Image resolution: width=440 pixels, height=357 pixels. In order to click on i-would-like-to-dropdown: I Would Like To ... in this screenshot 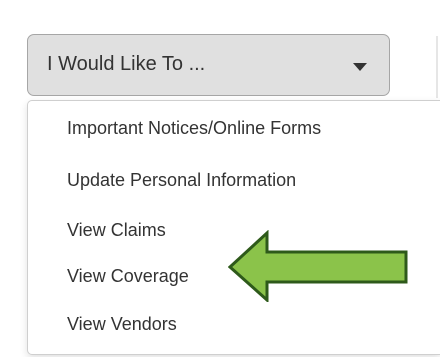, I will do `click(208, 65)`.